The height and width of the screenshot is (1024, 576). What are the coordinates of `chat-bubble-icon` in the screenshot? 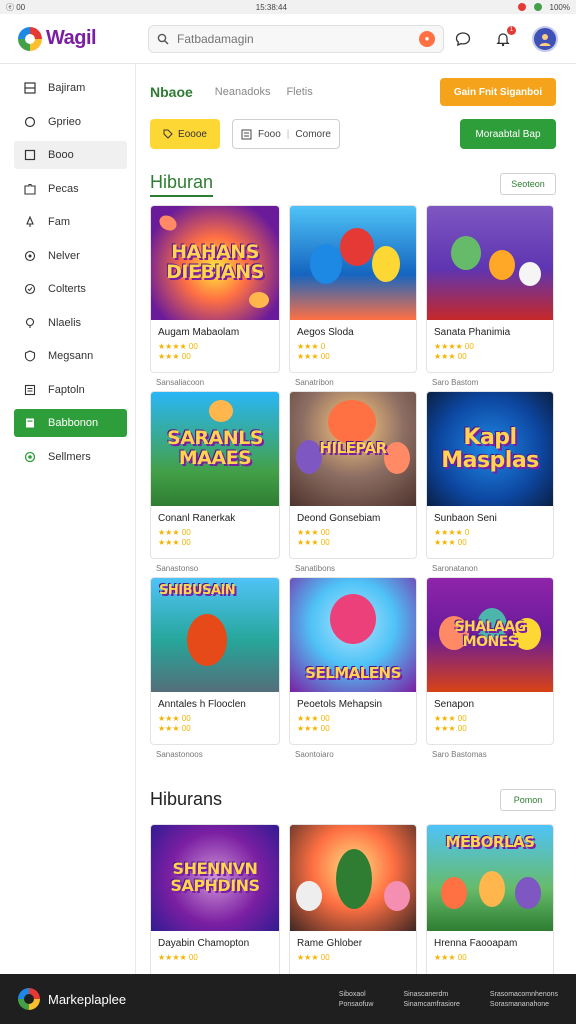 It's located at (463, 38).